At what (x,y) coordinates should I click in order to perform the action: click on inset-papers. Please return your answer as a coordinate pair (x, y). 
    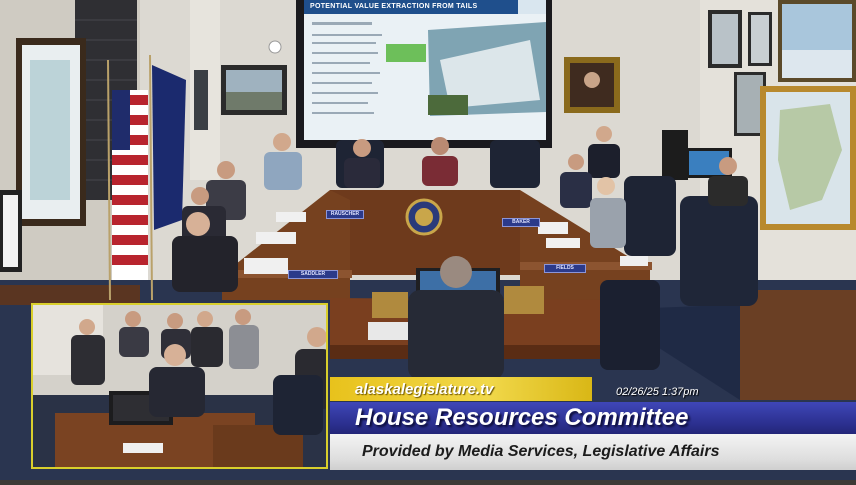
    Looking at the image, I should click on (143, 448).